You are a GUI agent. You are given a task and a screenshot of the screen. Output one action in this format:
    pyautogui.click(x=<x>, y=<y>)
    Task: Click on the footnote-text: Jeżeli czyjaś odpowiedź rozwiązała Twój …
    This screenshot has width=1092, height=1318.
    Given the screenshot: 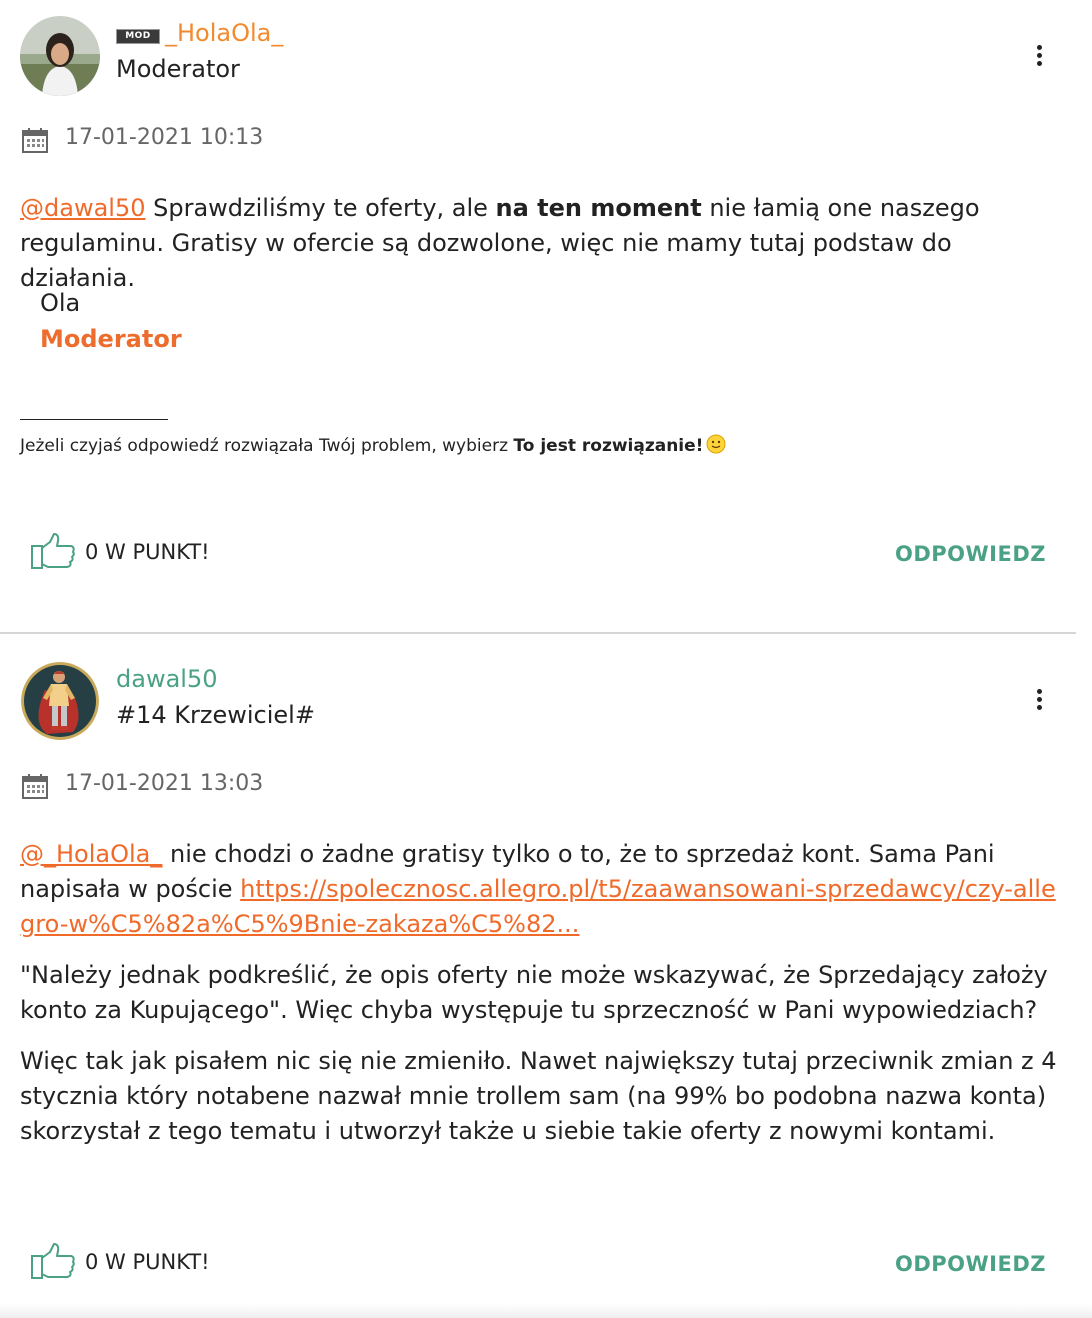 What is the action you would take?
    pyautogui.click(x=267, y=446)
    